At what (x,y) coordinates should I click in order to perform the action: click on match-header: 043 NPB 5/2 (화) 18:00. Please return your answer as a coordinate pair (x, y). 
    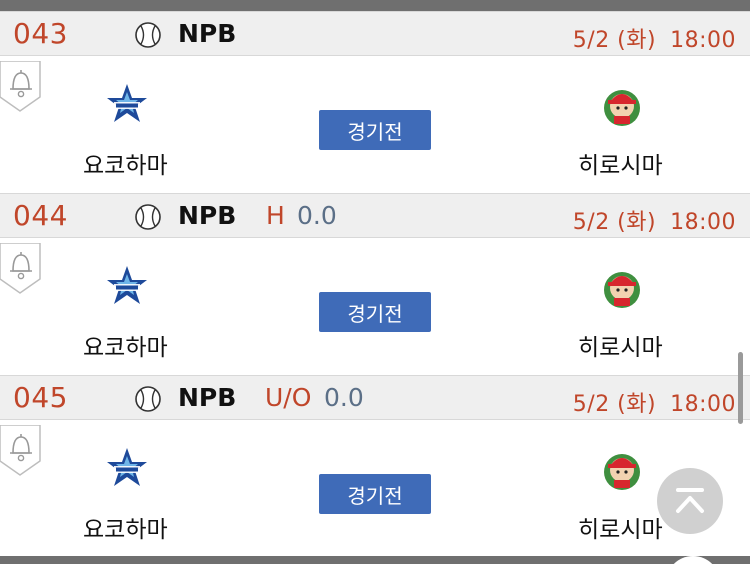
    Looking at the image, I should click on (375, 33).